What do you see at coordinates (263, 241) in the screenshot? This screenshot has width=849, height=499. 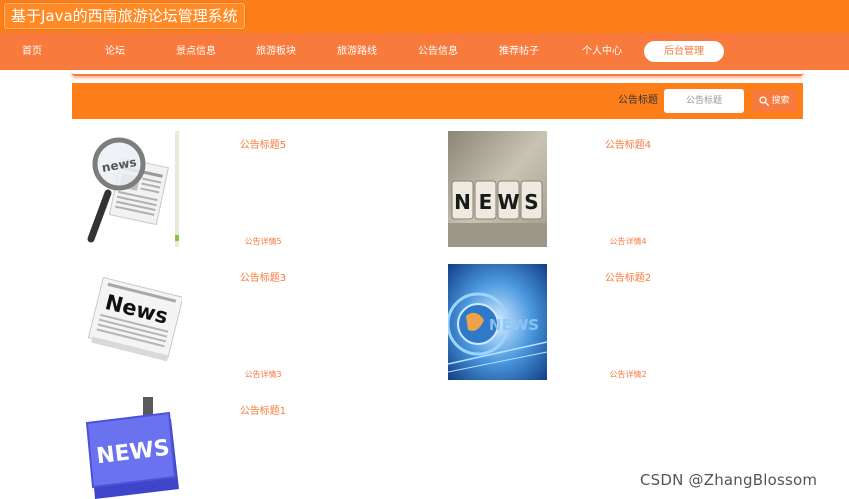 I see `notice-detail: 公告详情5` at bounding box center [263, 241].